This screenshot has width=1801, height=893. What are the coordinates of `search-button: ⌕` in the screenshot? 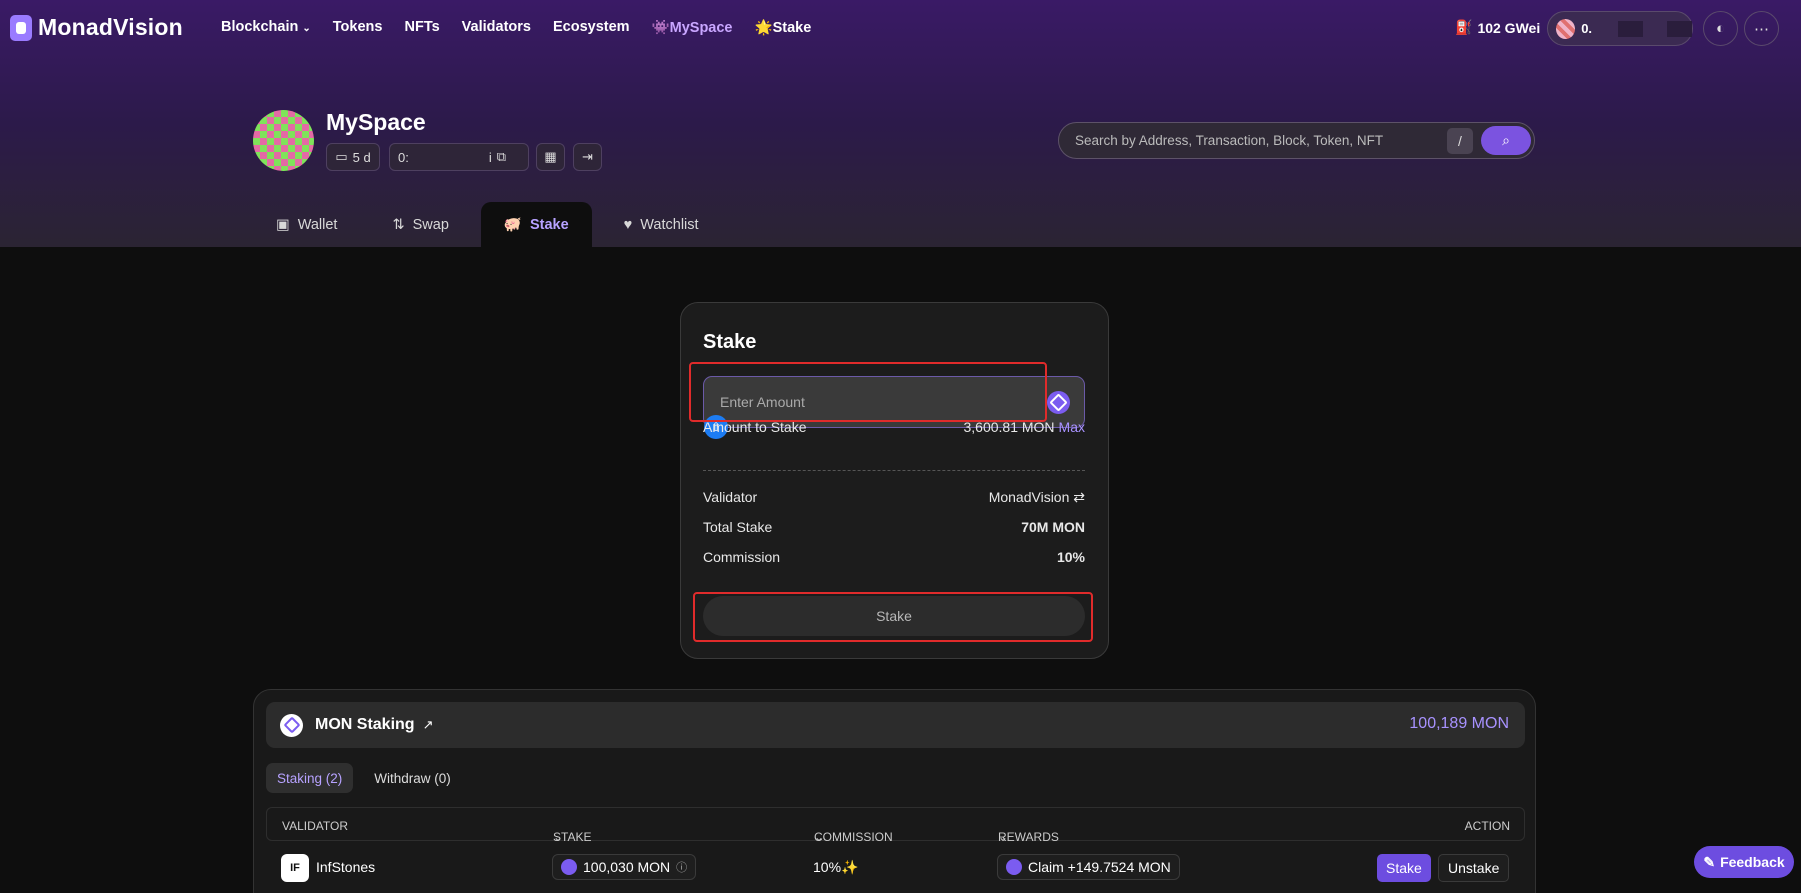 It's located at (1506, 140).